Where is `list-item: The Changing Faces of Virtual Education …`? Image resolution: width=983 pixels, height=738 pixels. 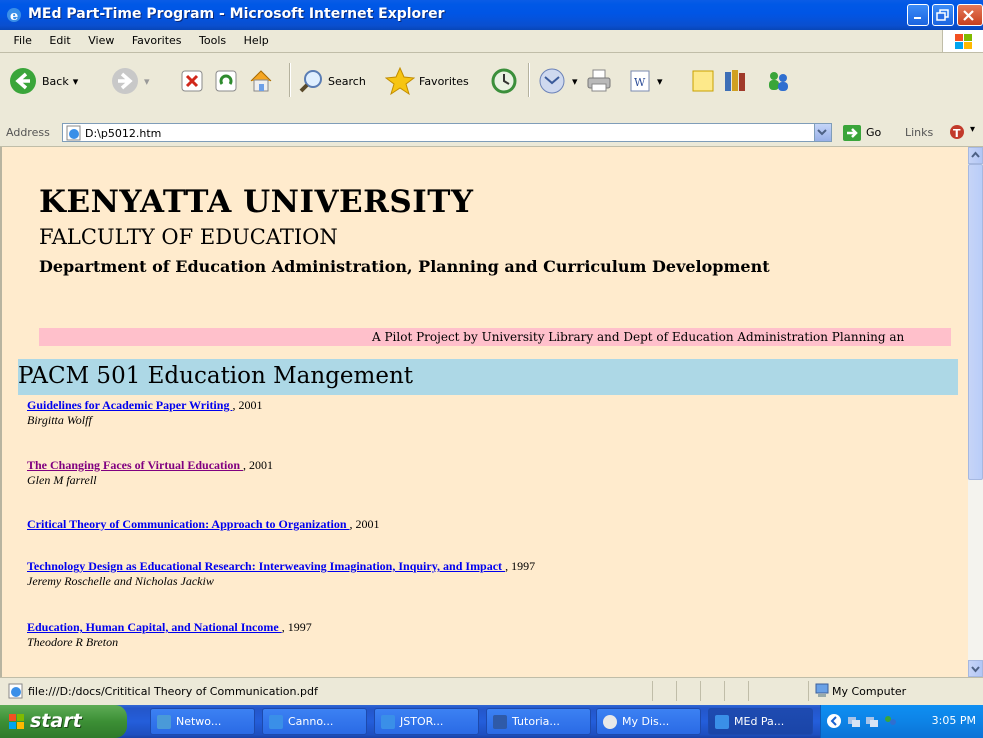
list-item: The Changing Faces of Virtual Education … is located at coordinates (150, 473).